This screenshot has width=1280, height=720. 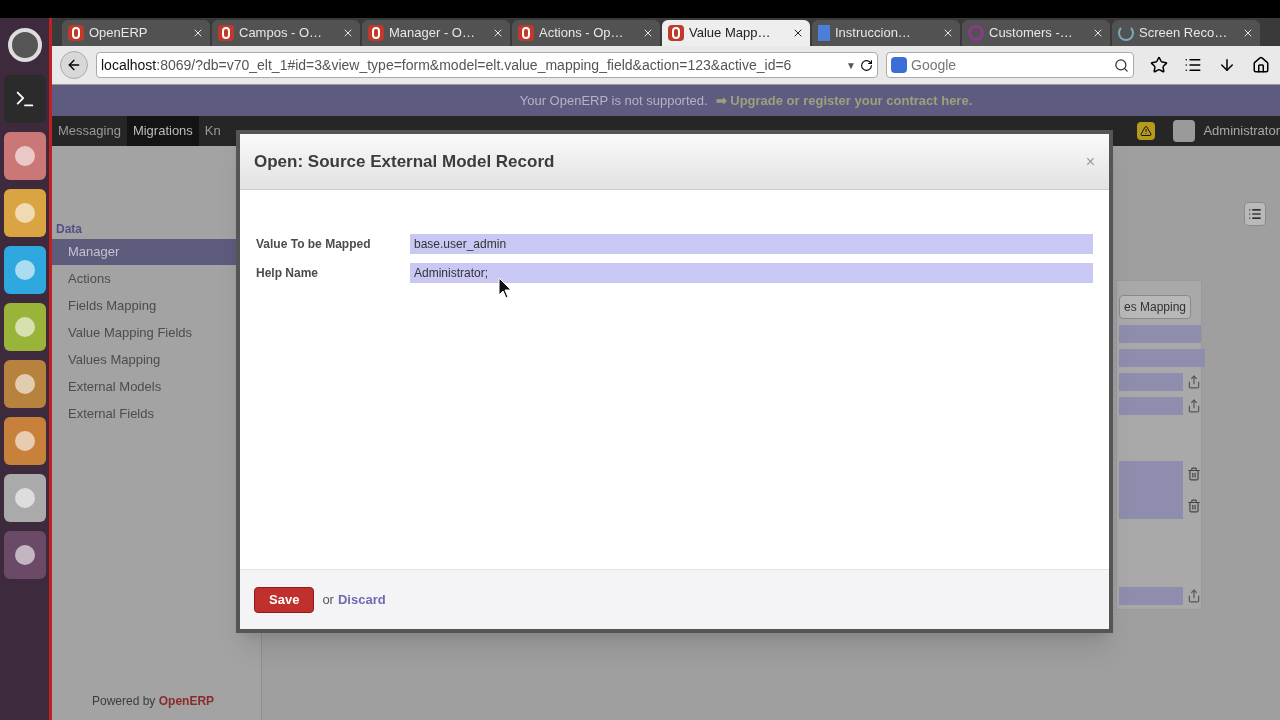 I want to click on home-icon, so click(x=1261, y=65).